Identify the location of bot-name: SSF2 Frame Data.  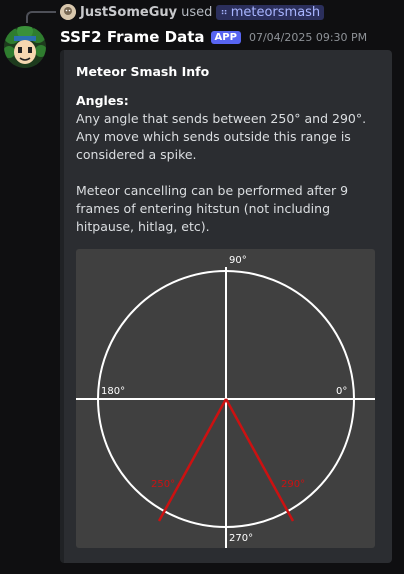
(132, 37).